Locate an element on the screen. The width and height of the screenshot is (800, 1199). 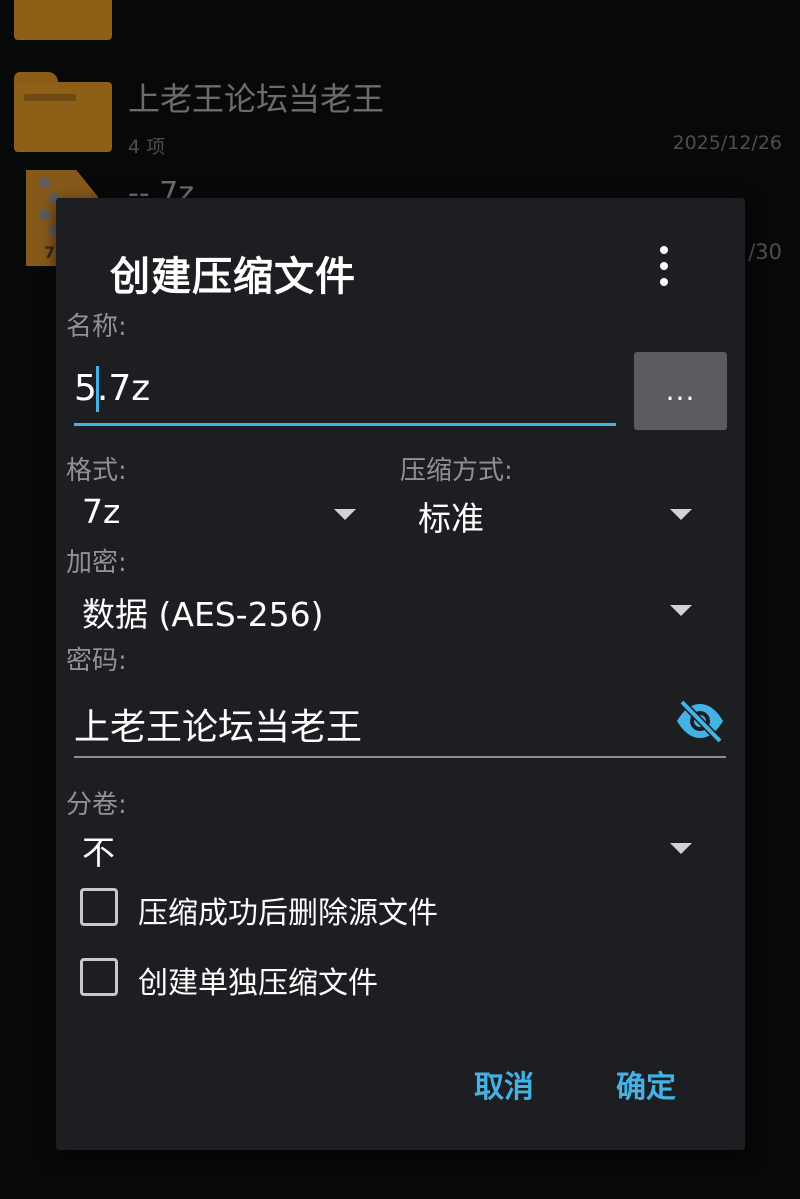
method-value: 标准 is located at coordinates (451, 518).